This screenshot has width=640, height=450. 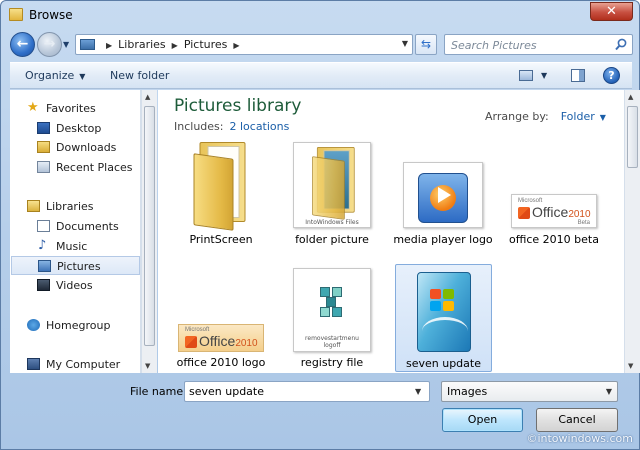 What do you see at coordinates (79, 128) in the screenshot?
I see `nav-label: Desktop` at bounding box center [79, 128].